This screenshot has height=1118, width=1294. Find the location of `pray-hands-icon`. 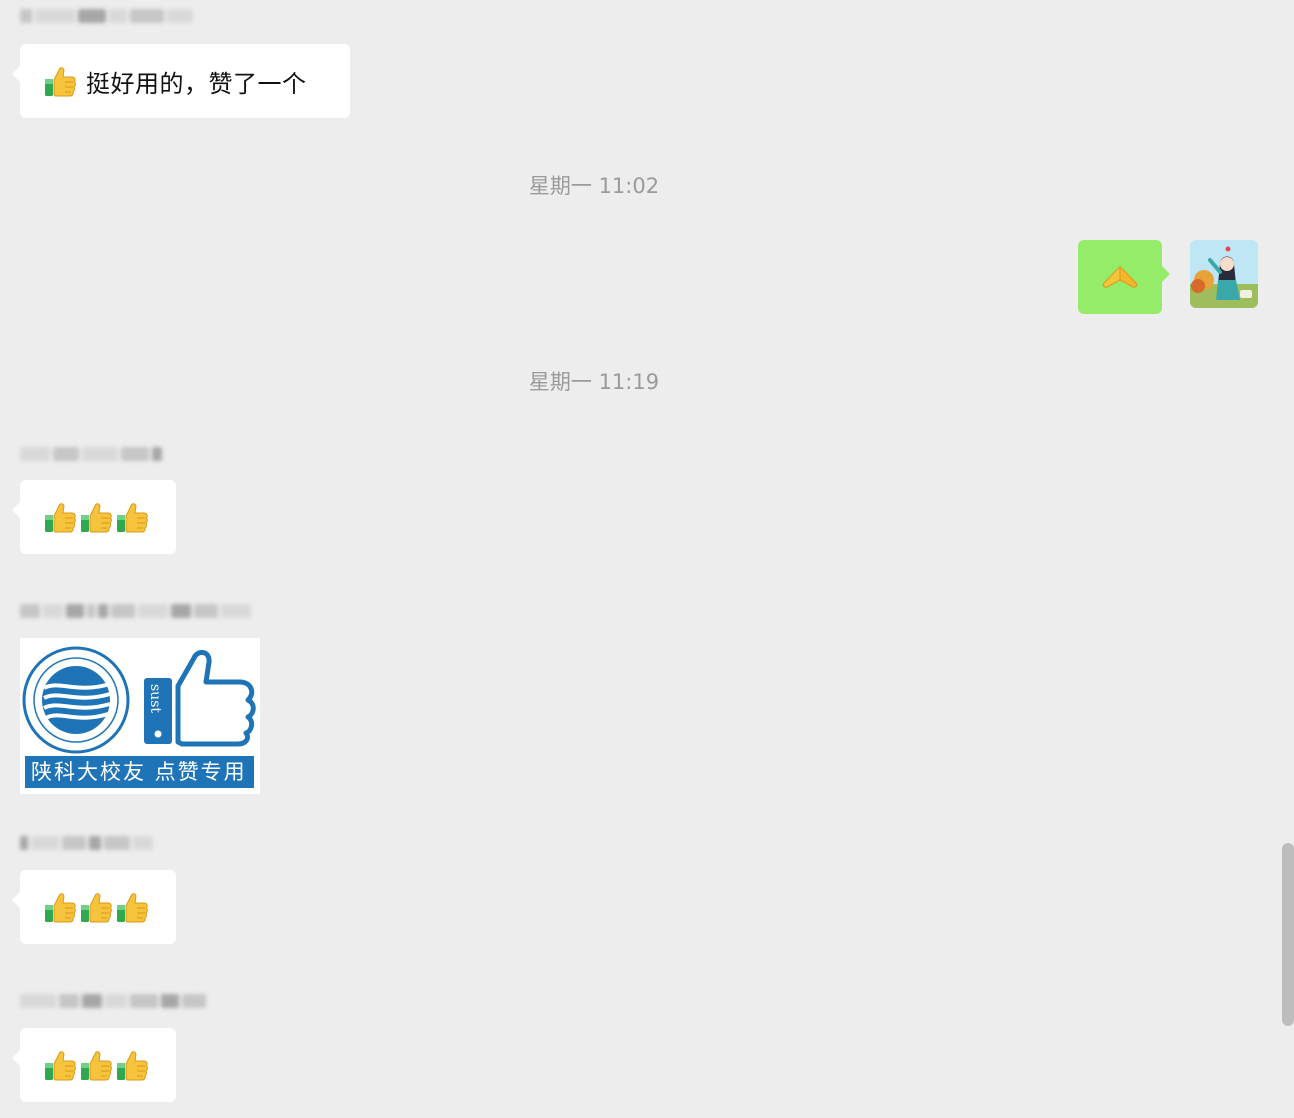

pray-hands-icon is located at coordinates (1120, 277).